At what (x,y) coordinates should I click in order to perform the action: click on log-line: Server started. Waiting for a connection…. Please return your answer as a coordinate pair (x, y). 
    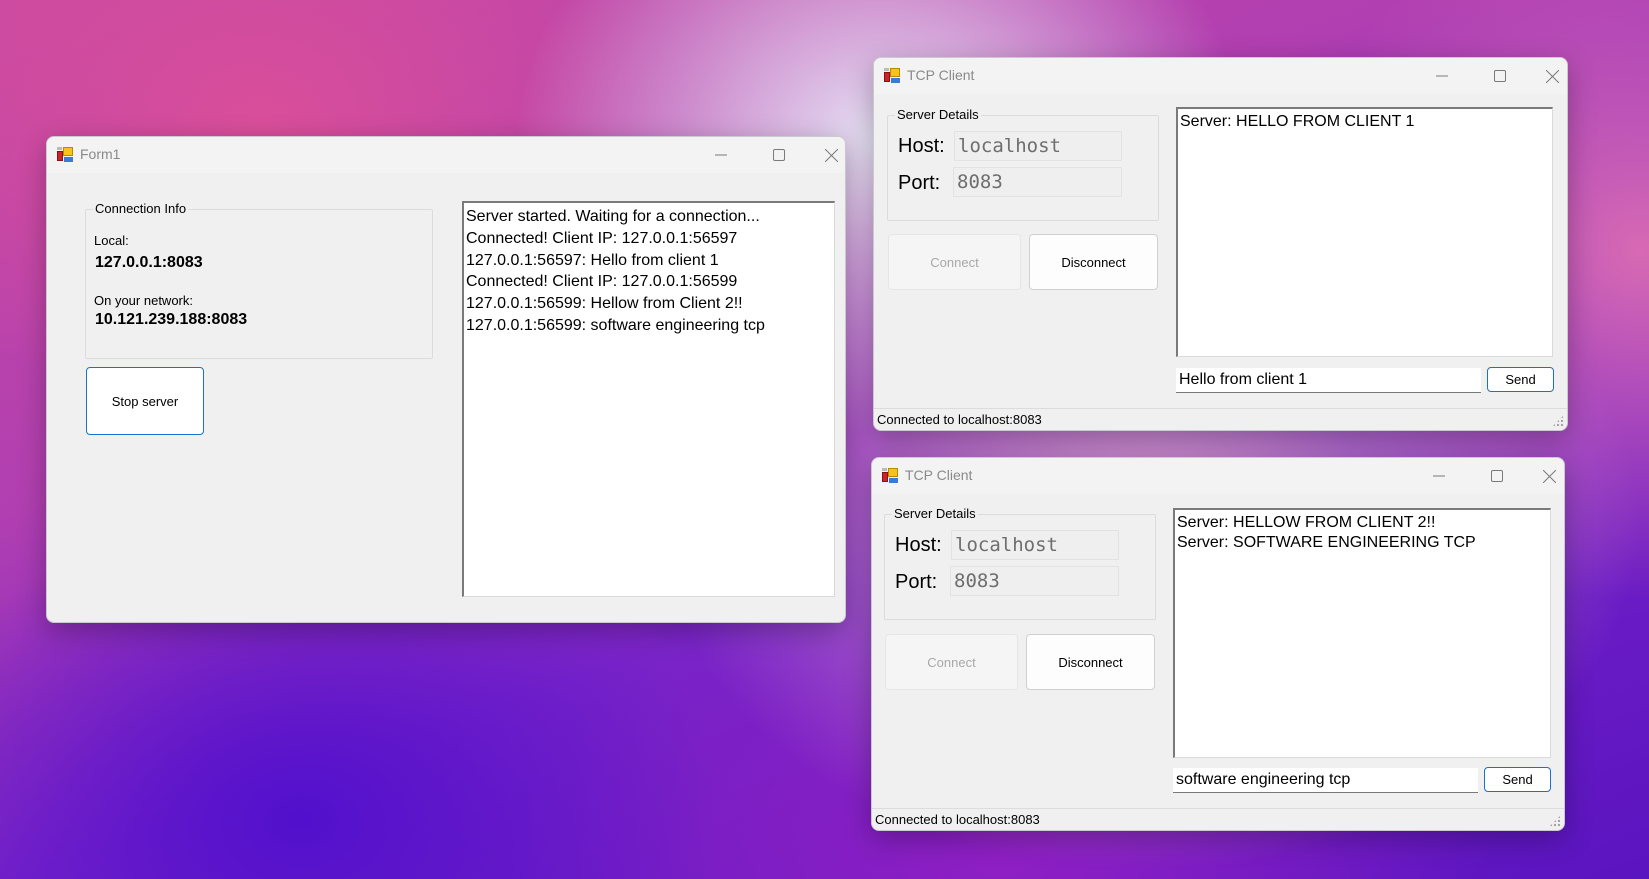
    Looking at the image, I should click on (613, 216).